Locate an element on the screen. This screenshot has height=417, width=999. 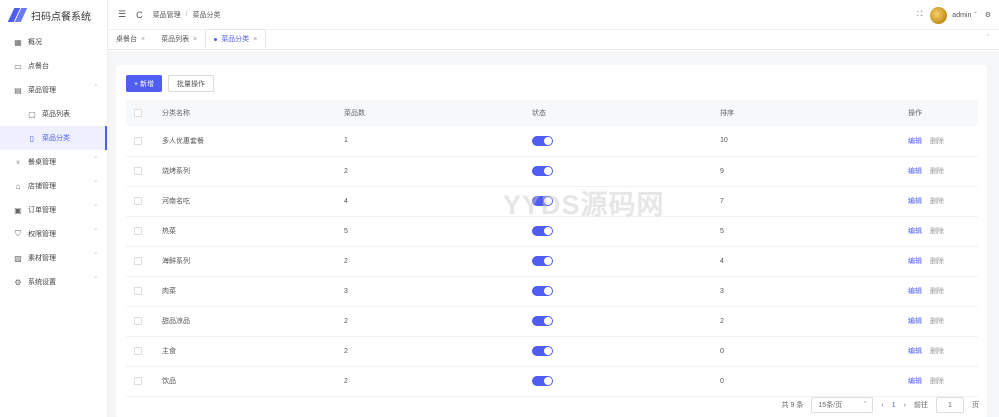
table-row: 主食 2 0 编辑 删除 is located at coordinates (552, 351).